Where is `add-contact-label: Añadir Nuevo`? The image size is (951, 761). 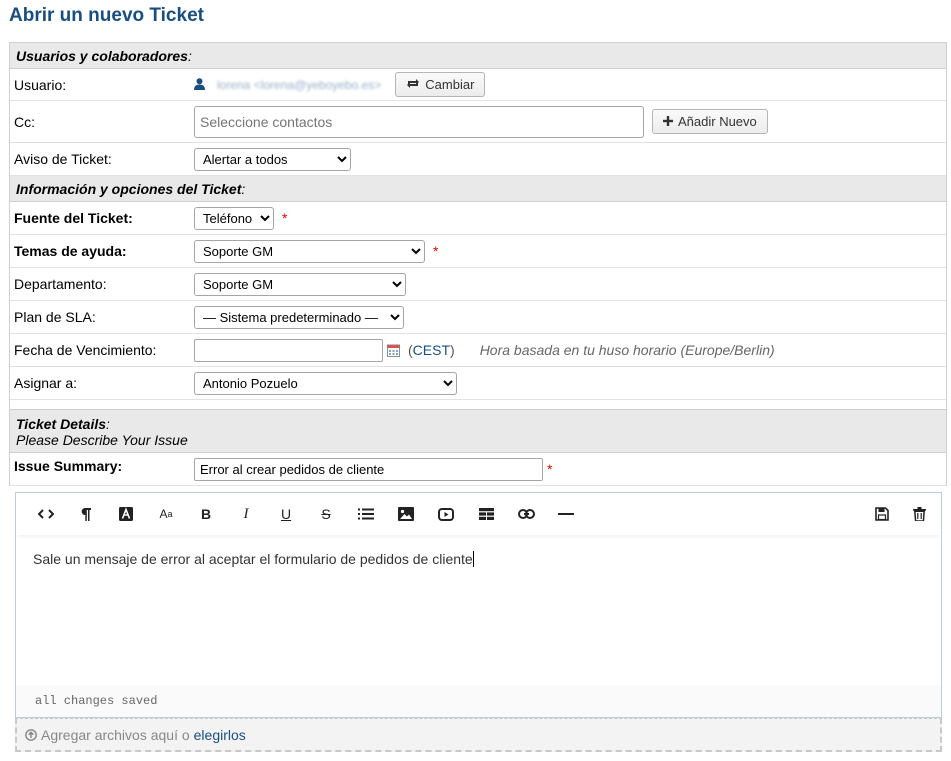
add-contact-label: Añadir Nuevo is located at coordinates (717, 121).